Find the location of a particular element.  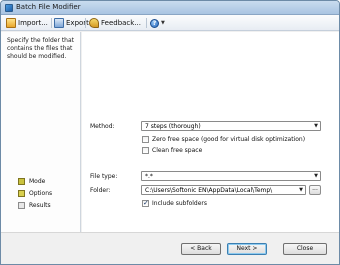

folder-value: C:\Users\Softonic EN\AppData\Local\Temp\ is located at coordinates (209, 190).